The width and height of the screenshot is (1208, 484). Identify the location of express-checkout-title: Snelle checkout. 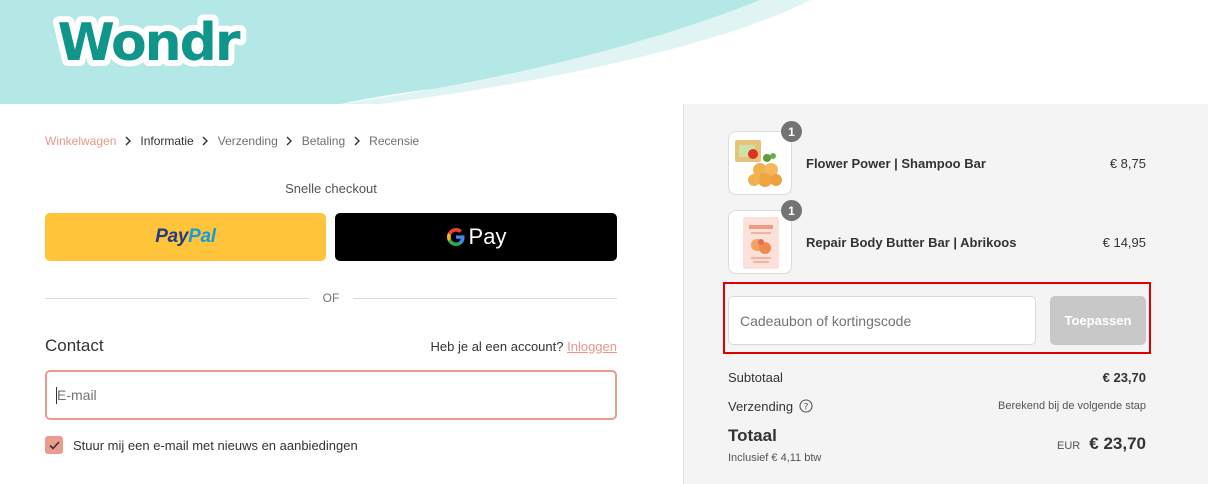
(331, 188).